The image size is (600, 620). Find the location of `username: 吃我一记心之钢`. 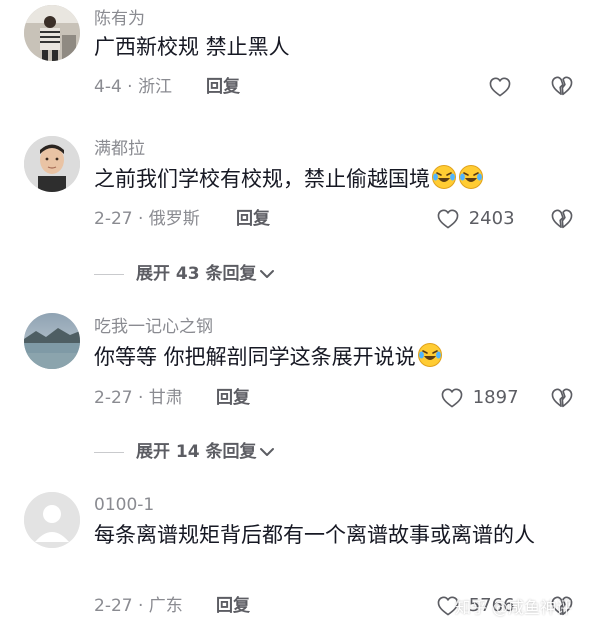

username: 吃我一记心之钢 is located at coordinates (153, 327).